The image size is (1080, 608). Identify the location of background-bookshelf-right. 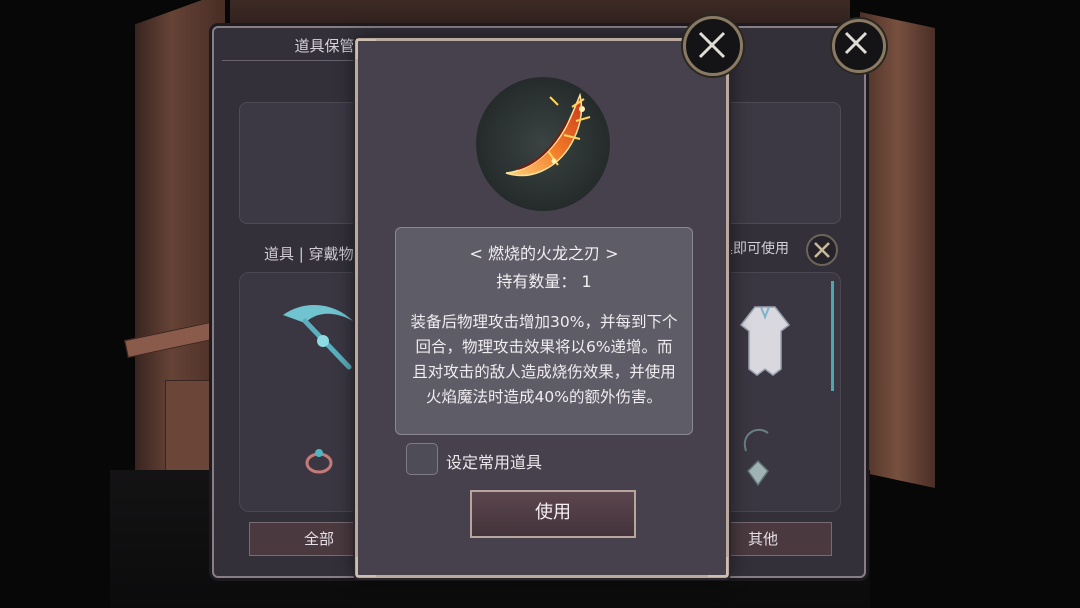
(897, 250).